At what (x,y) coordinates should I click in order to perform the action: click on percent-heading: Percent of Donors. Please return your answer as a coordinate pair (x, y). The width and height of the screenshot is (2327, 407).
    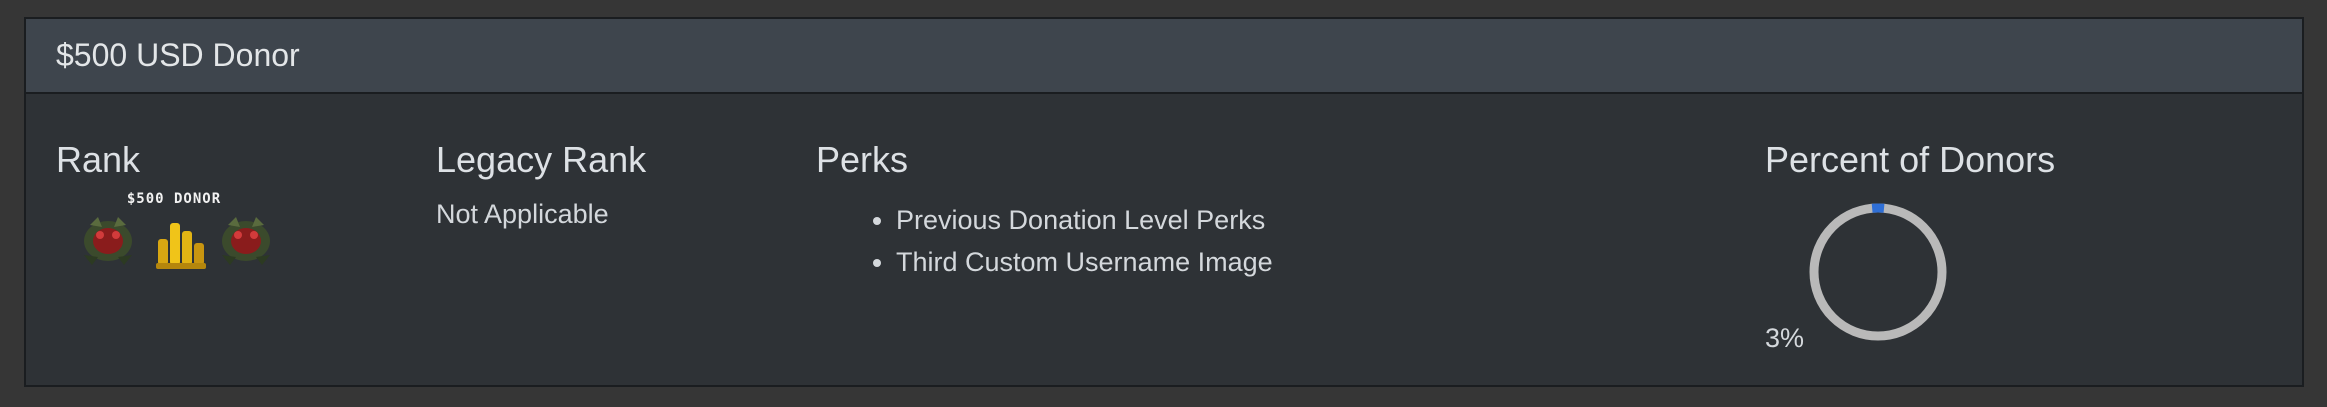
    Looking at the image, I should click on (1910, 159).